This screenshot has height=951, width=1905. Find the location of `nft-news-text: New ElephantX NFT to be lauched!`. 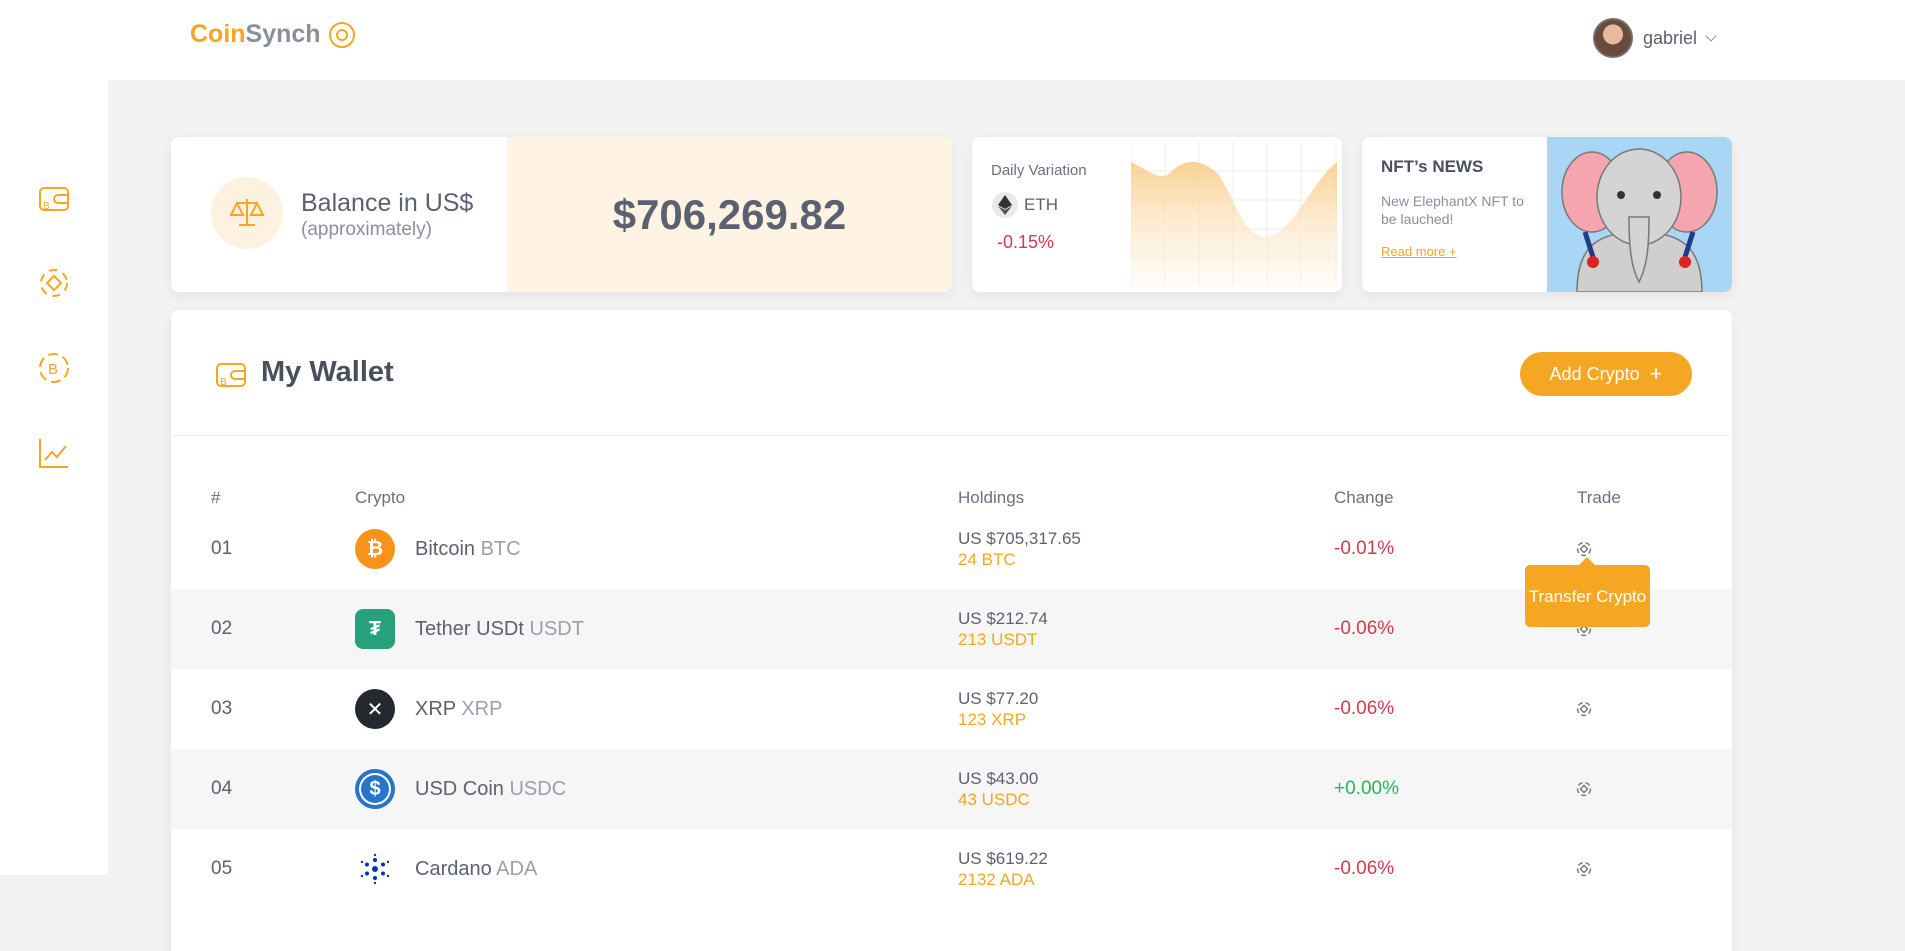

nft-news-text: New ElephantX NFT to be lauched! is located at coordinates (1452, 210).